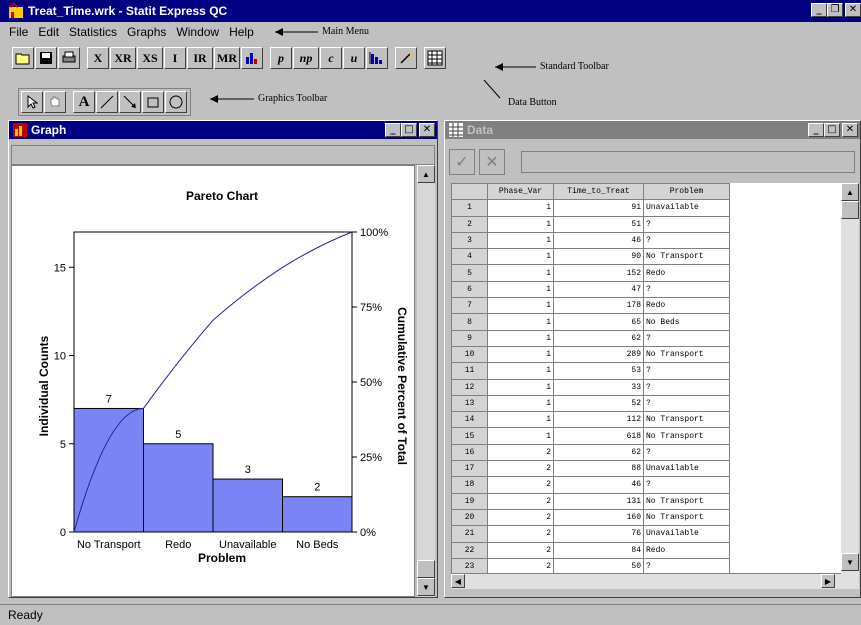 The image size is (861, 625). I want to click on ir-chart-button: IR, so click(200, 58).